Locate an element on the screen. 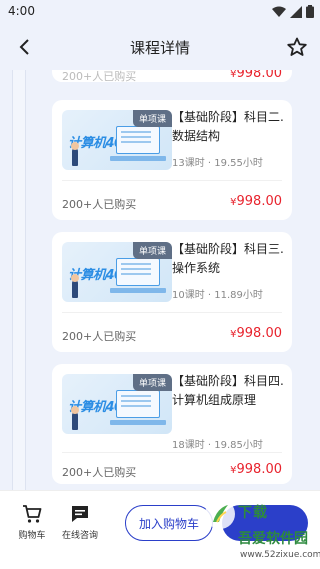  consult-tab: 在线咨询 is located at coordinates (80, 522).